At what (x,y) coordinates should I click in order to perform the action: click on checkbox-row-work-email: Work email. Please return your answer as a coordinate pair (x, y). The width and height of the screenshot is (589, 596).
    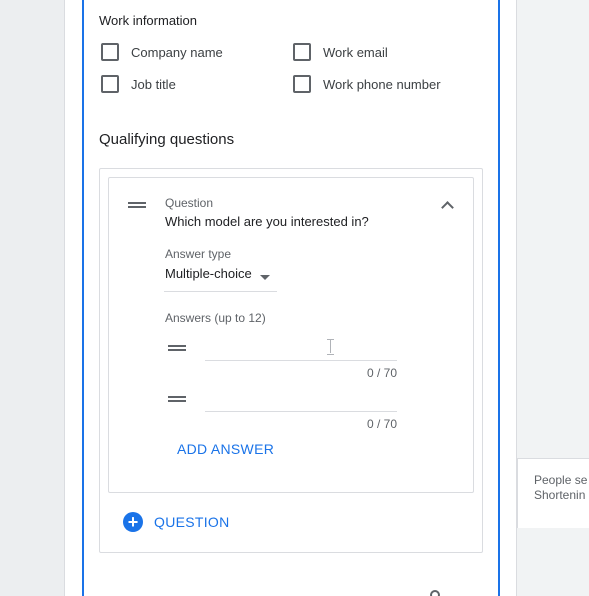
    Looking at the image, I should click on (340, 52).